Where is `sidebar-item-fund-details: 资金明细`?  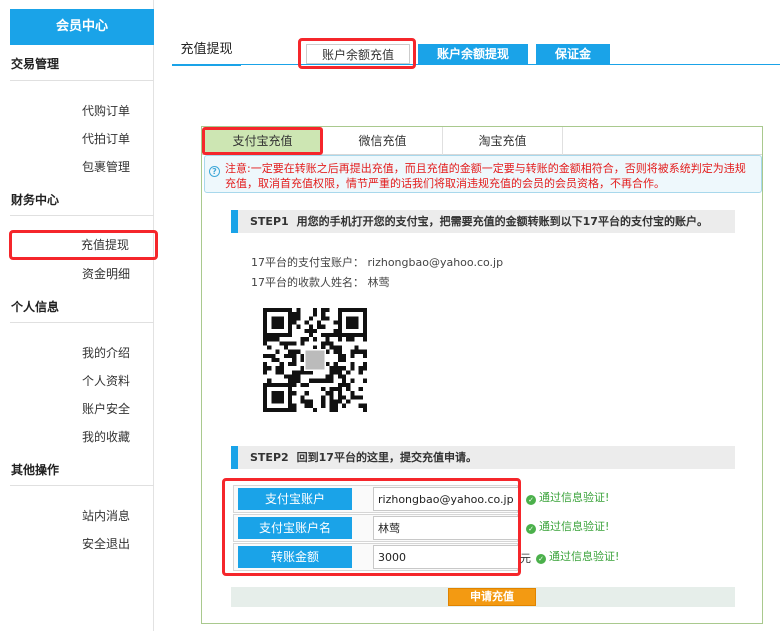
sidebar-item-fund-details: 资金明细 is located at coordinates (82, 274).